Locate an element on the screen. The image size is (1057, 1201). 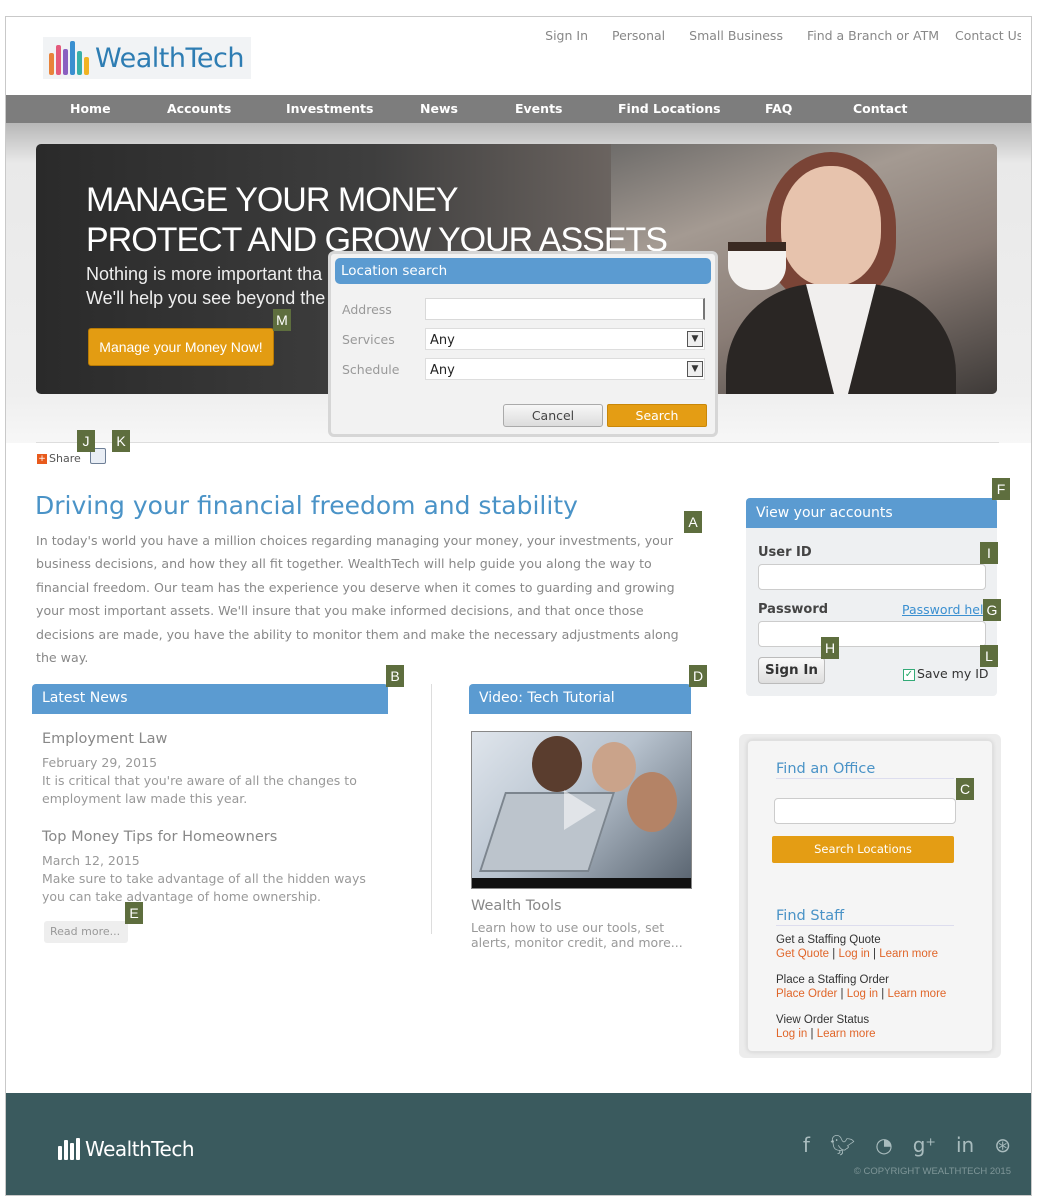
video-player is located at coordinates (581, 810).